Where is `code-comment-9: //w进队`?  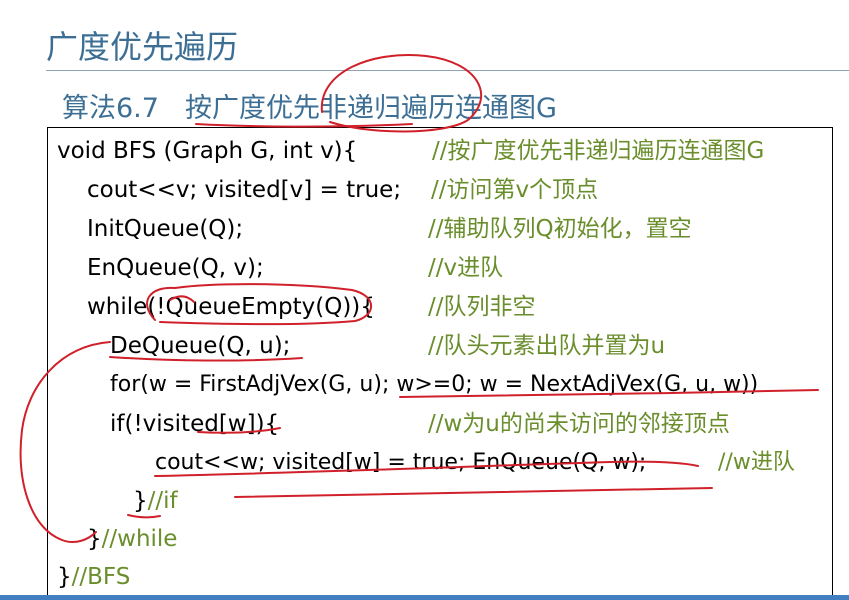 code-comment-9: //w进队 is located at coordinates (756, 462).